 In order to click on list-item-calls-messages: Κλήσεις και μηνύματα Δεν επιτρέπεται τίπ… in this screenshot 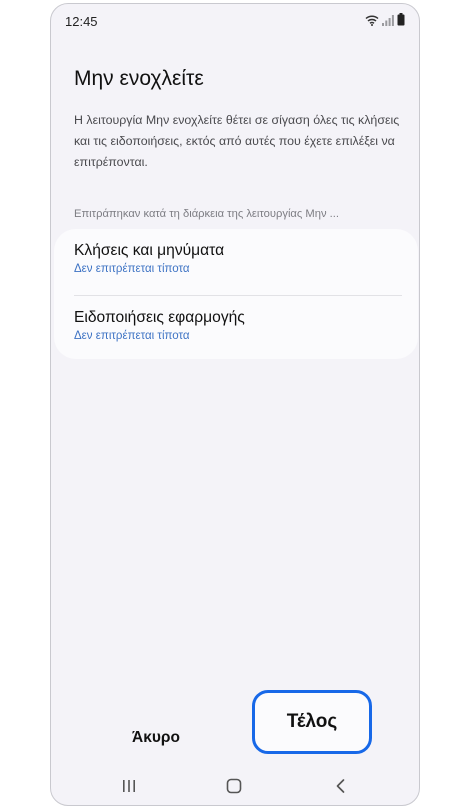, I will do `click(239, 267)`.